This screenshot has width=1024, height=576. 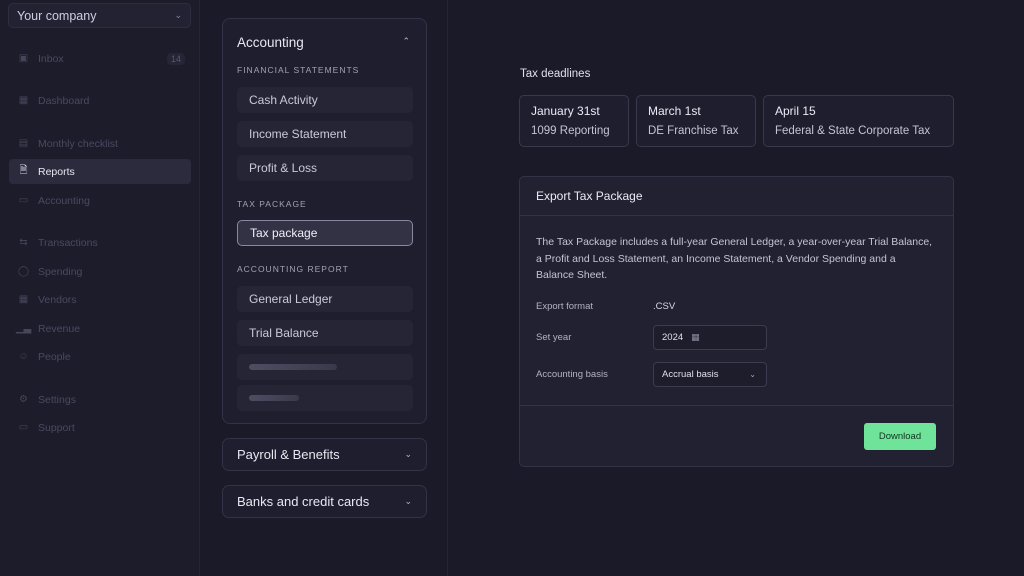 What do you see at coordinates (51, 58) in the screenshot?
I see `sidebar-item-label: Inbox` at bounding box center [51, 58].